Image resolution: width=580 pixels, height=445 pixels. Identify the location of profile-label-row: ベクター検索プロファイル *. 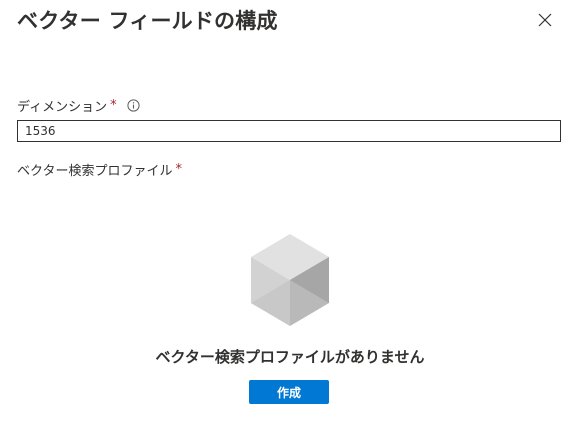
(99, 169).